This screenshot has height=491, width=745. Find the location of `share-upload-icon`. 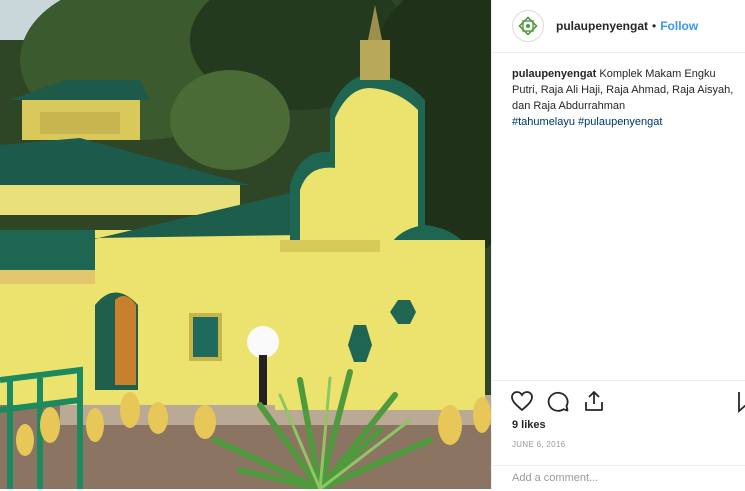

share-upload-icon is located at coordinates (594, 401).